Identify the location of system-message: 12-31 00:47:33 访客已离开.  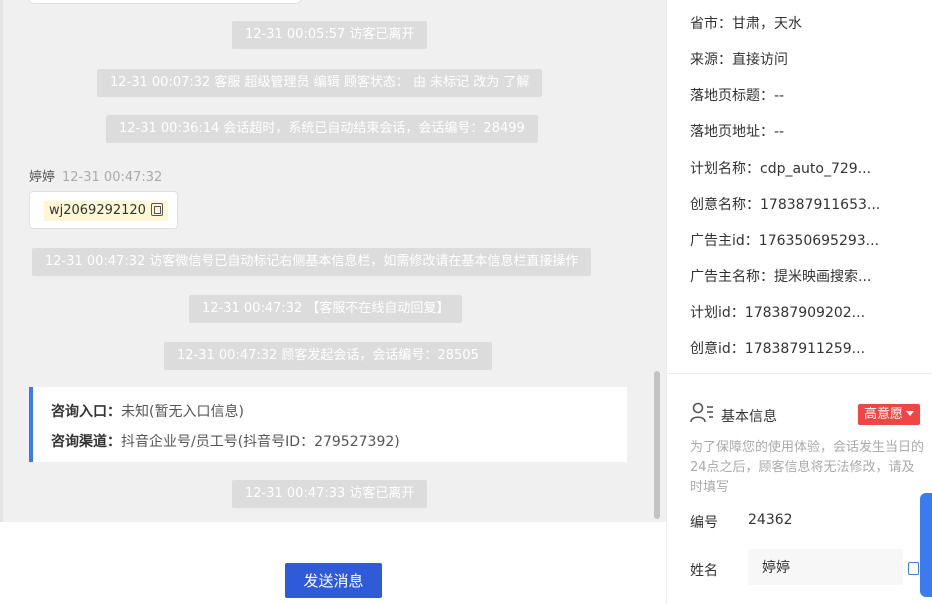
(330, 494).